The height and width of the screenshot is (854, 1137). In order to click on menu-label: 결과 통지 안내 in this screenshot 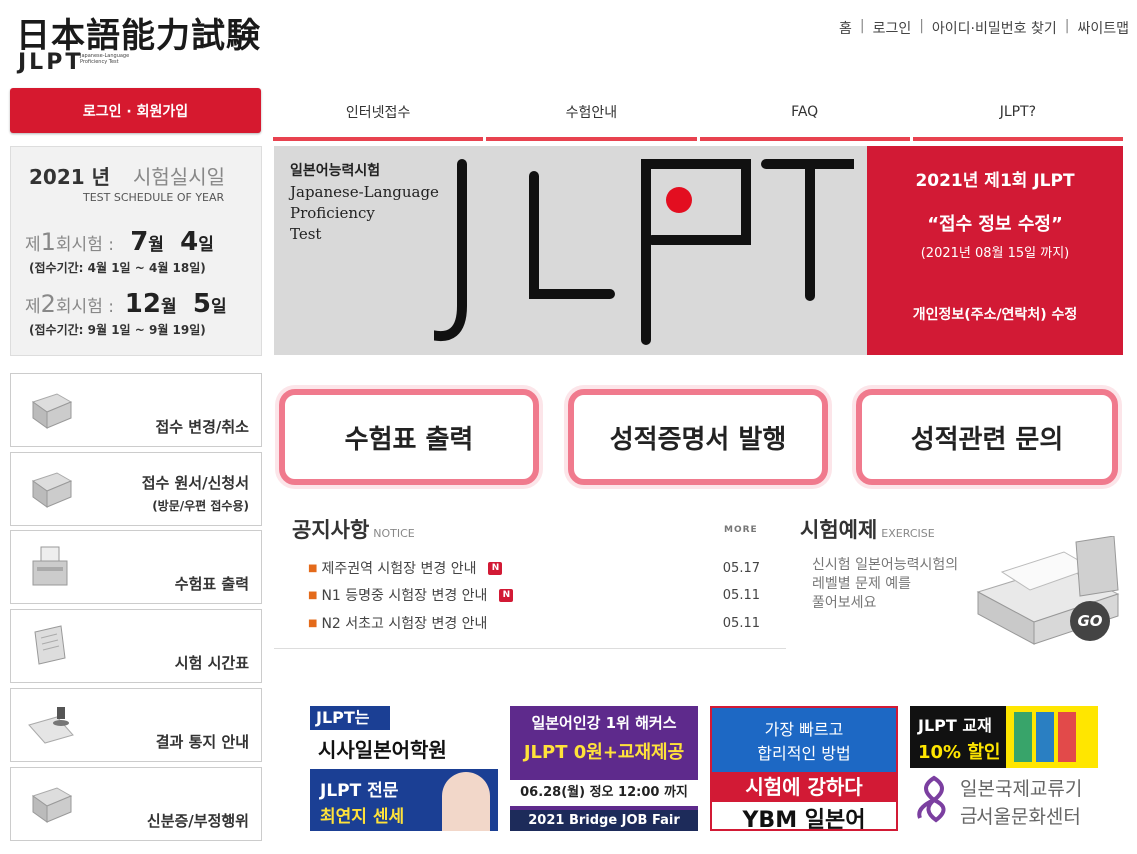, I will do `click(202, 742)`.